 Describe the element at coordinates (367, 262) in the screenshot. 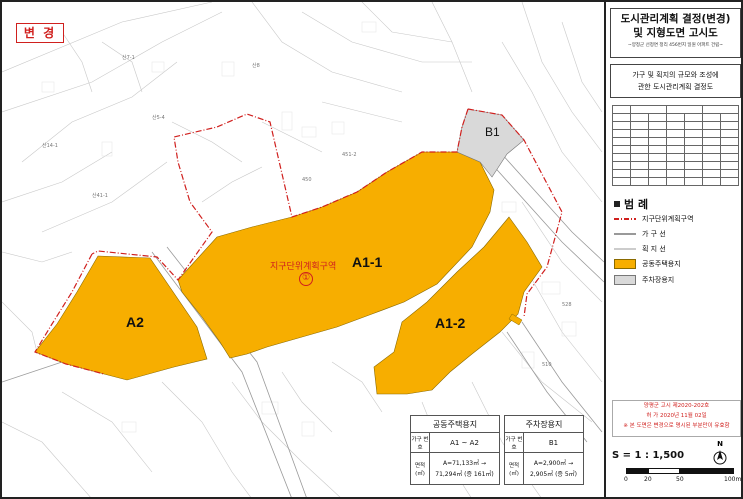

I see `label-a1-1: A1-1` at that location.